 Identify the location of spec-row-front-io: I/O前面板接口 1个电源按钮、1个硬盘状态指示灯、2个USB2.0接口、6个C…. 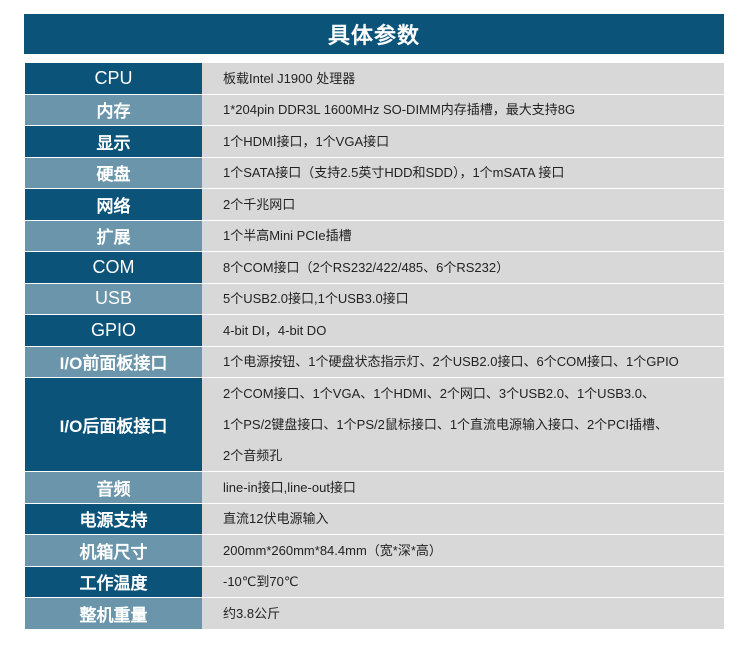
(374, 362).